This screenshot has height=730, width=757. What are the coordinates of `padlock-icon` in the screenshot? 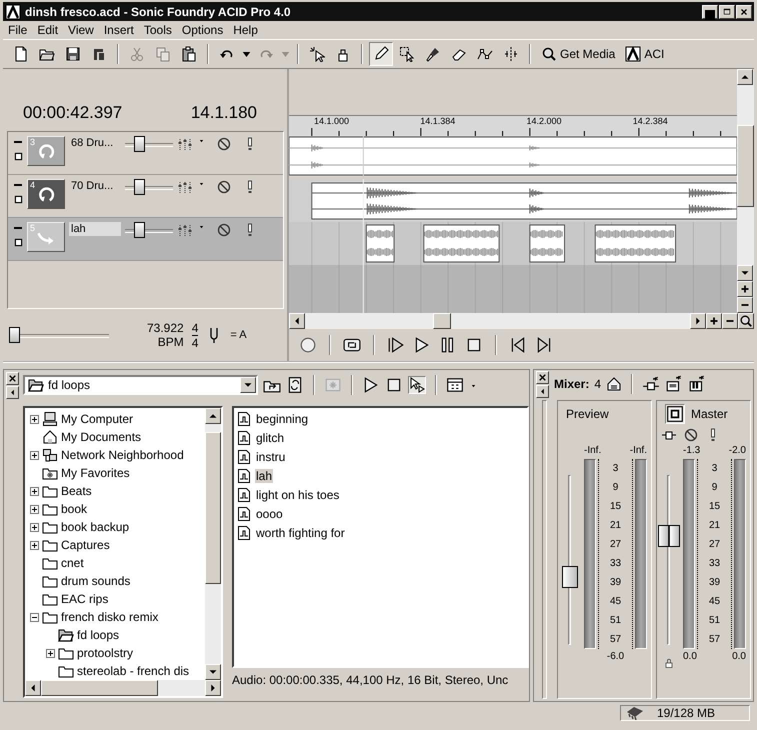 It's located at (669, 663).